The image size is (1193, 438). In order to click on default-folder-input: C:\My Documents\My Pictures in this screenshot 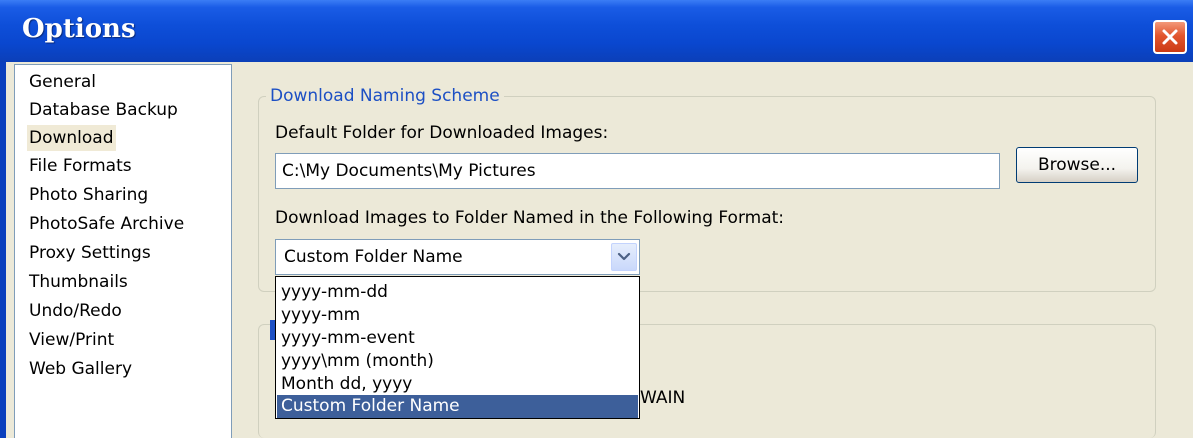, I will do `click(637, 171)`.